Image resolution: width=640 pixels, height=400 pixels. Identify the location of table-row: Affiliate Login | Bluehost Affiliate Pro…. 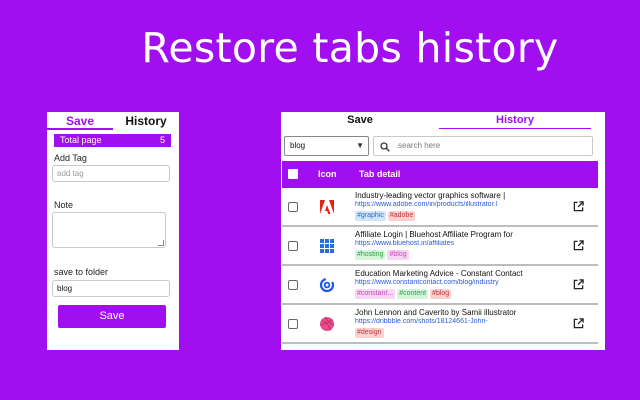
(440, 246).